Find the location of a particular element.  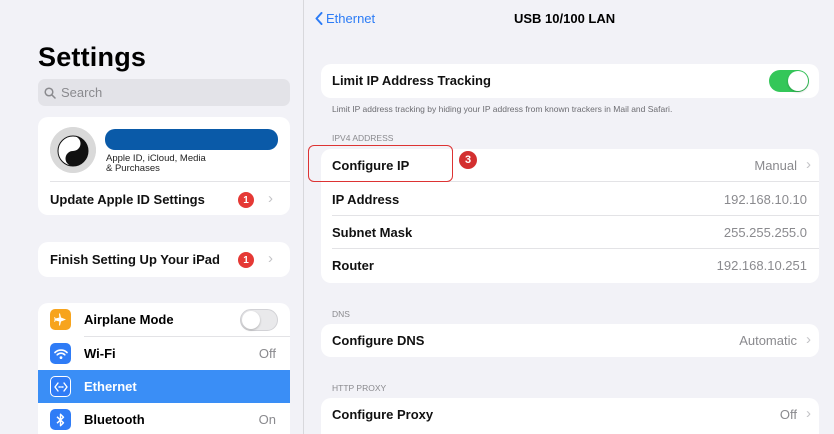

ipv4-section-header: IPV4 ADDRESS is located at coordinates (363, 138).